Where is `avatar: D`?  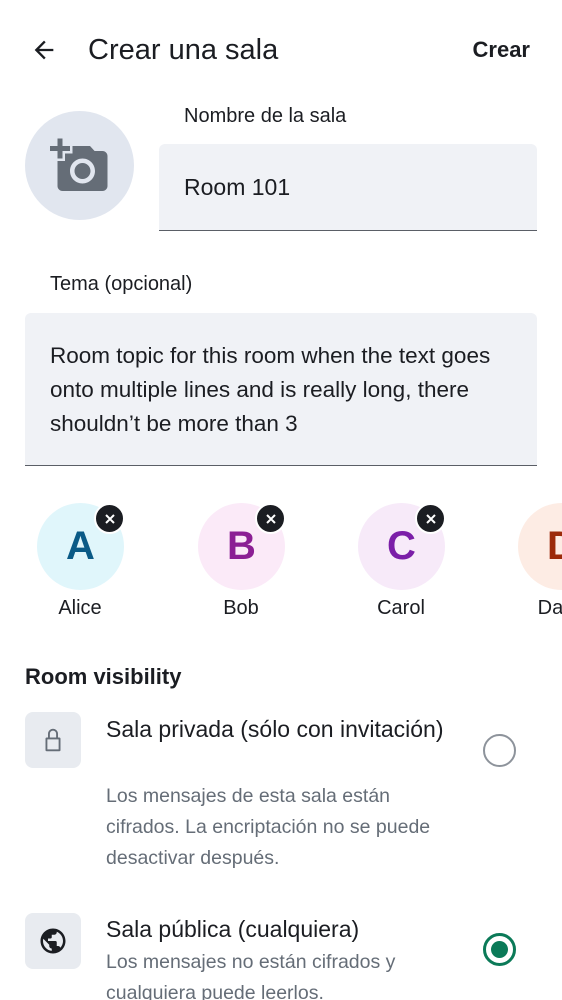
avatar: D is located at coordinates (540, 546).